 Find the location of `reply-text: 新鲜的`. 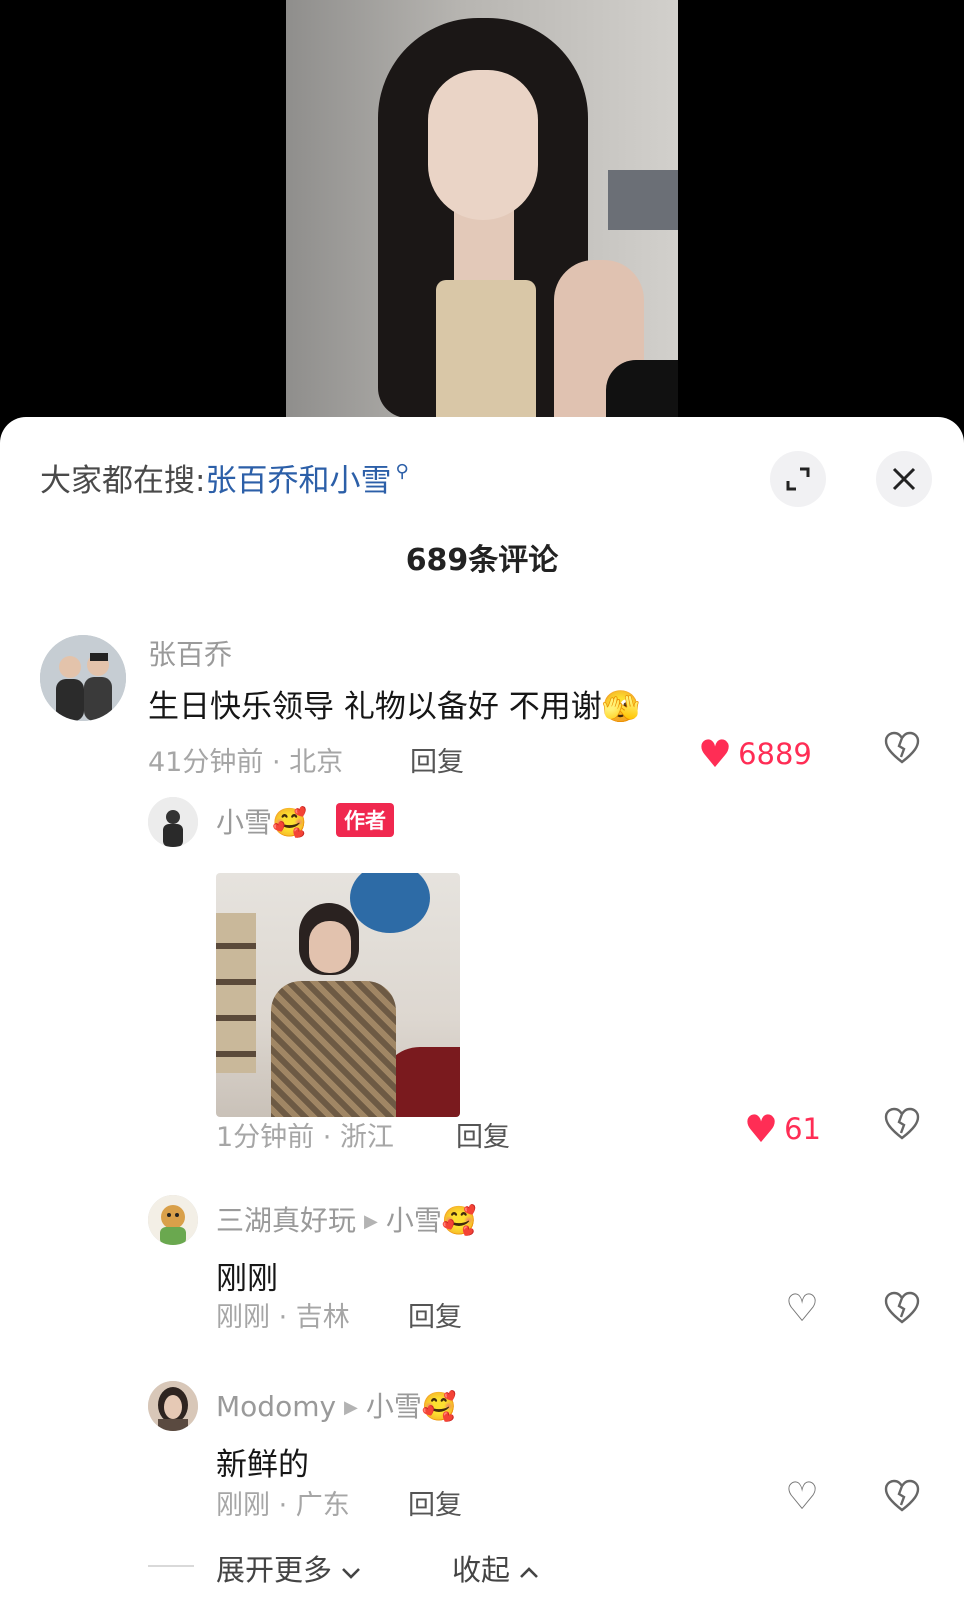

reply-text: 新鲜的 is located at coordinates (262, 1465).